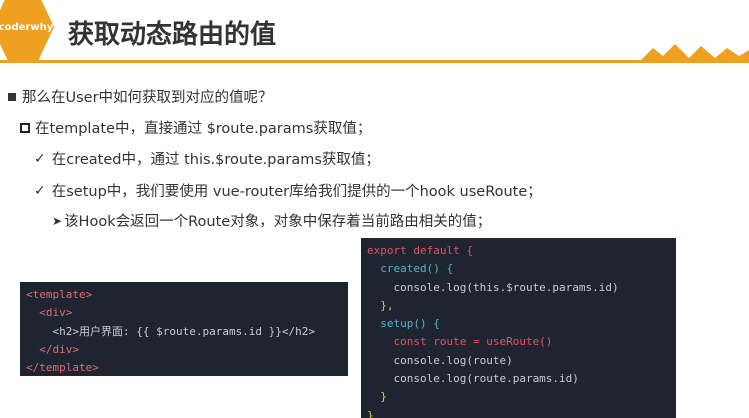 The width and height of the screenshot is (749, 418). I want to click on bullet-level2-text: 在template中，直接通过 $route.params获取值；, so click(203, 129).